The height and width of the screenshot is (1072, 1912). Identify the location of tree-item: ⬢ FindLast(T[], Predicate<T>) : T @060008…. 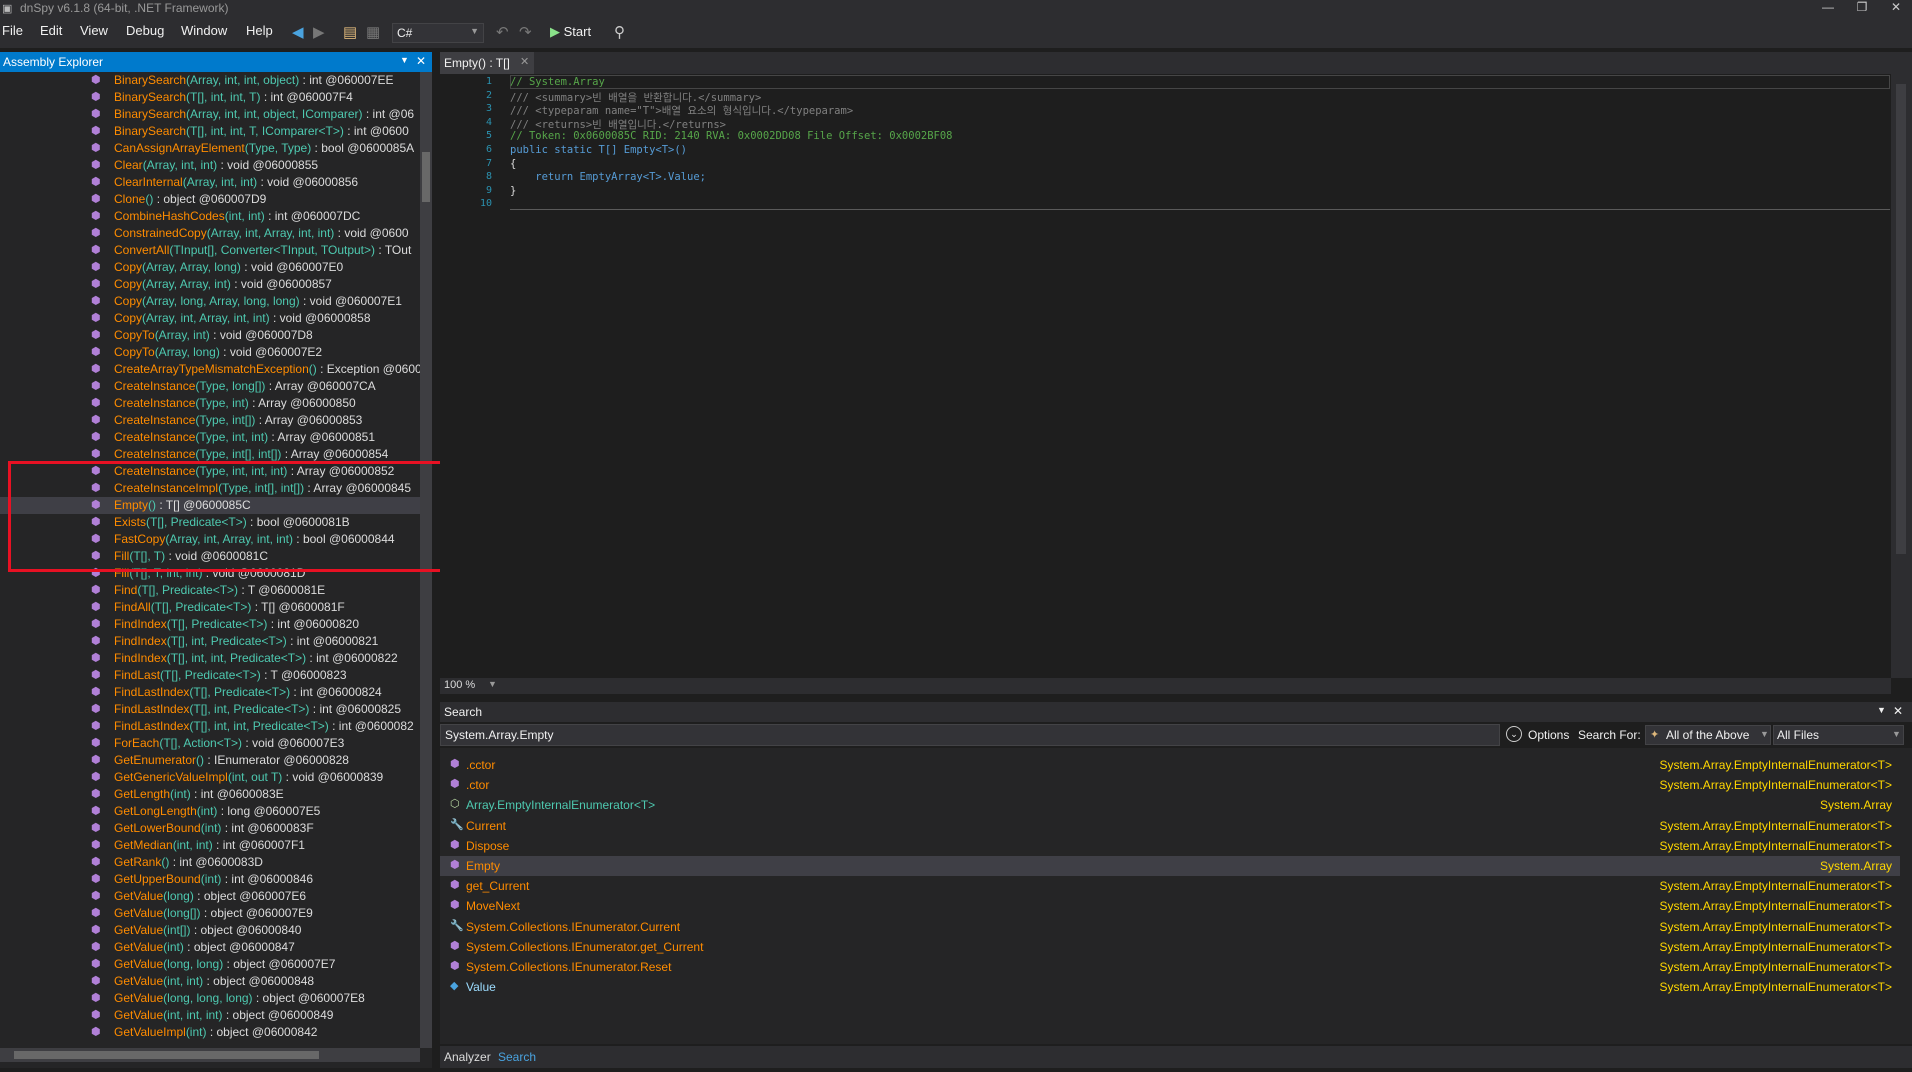
(210, 675).